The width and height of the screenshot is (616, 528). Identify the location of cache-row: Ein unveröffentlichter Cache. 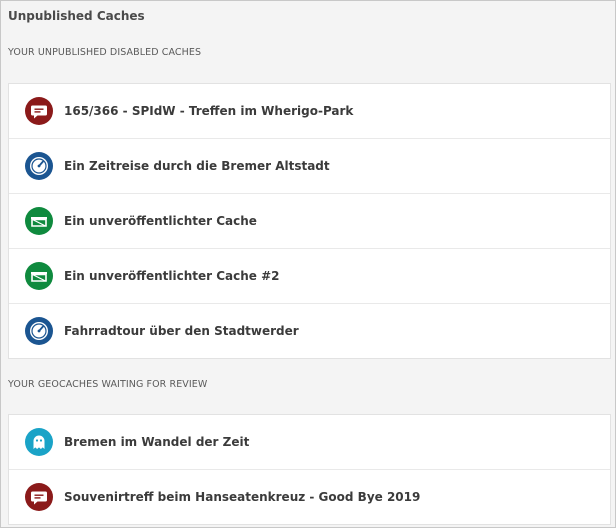
(309, 221).